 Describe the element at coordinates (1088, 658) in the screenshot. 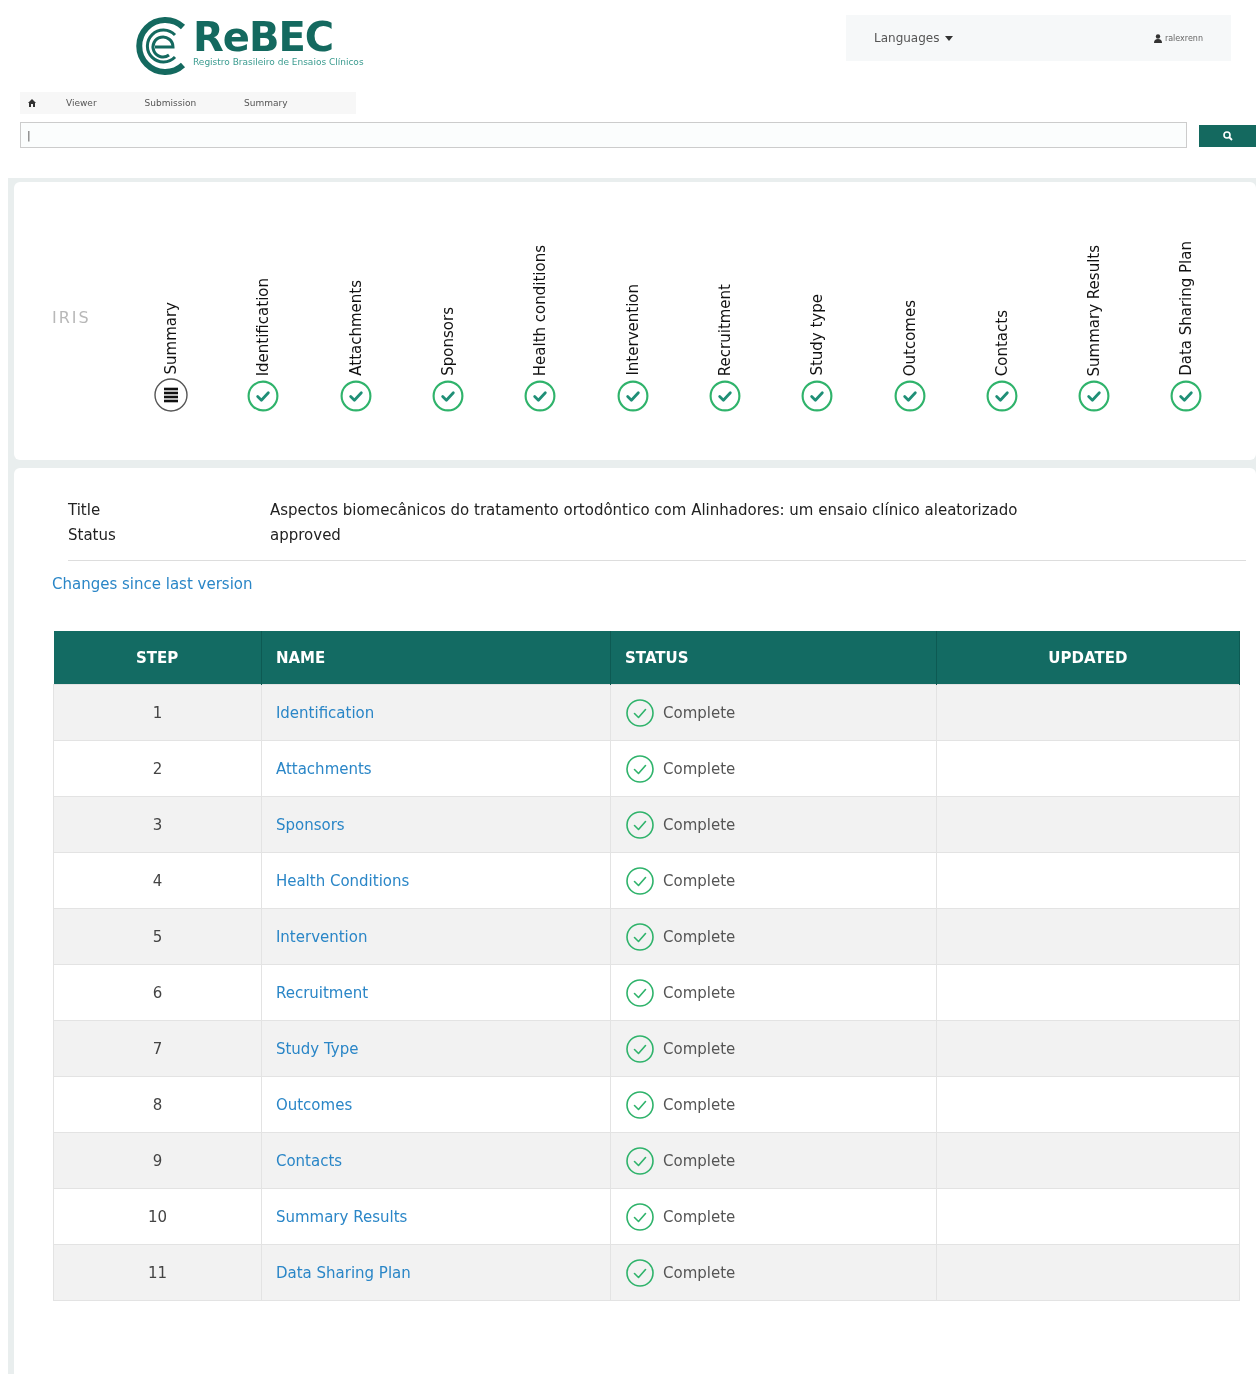

I see `column-header: UPDATED` at that location.